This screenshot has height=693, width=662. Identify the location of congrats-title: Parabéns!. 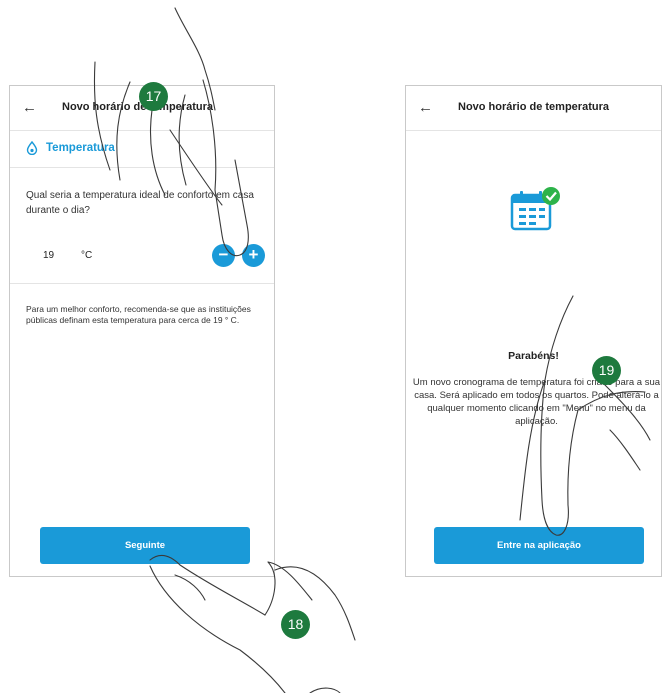
(533, 356).